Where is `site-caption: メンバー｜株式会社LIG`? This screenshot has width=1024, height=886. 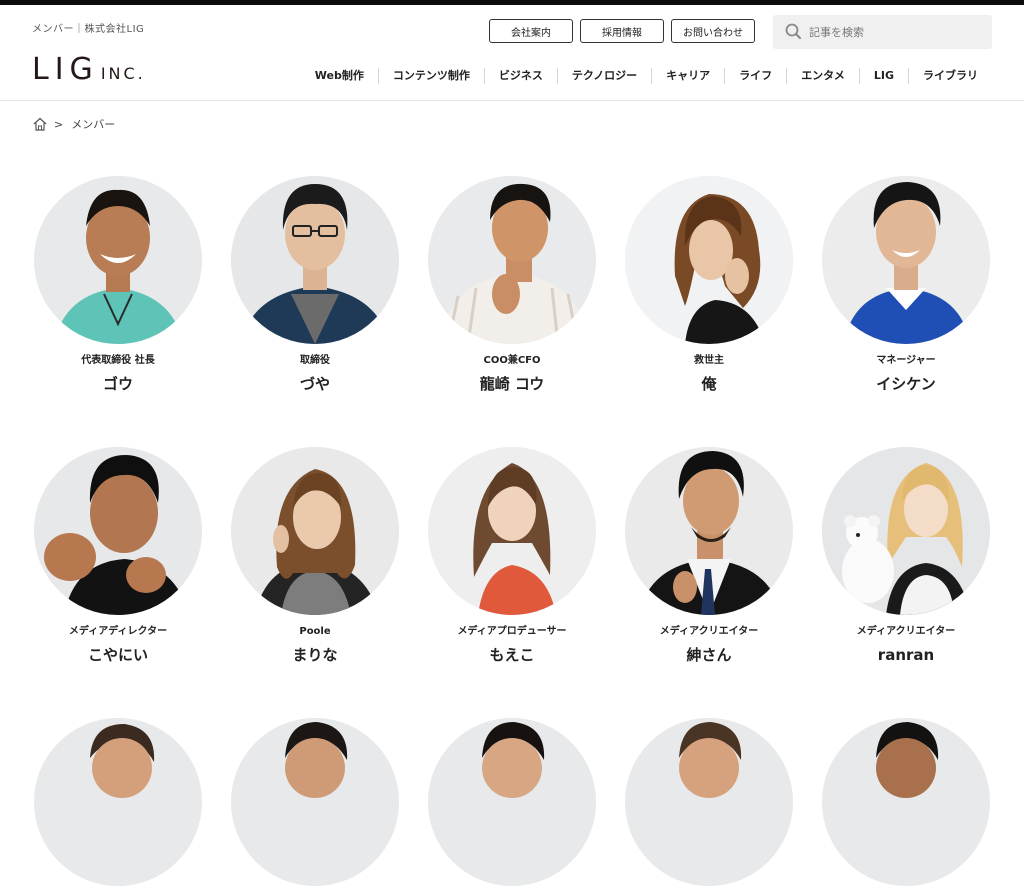 site-caption: メンバー｜株式会社LIG is located at coordinates (88, 29).